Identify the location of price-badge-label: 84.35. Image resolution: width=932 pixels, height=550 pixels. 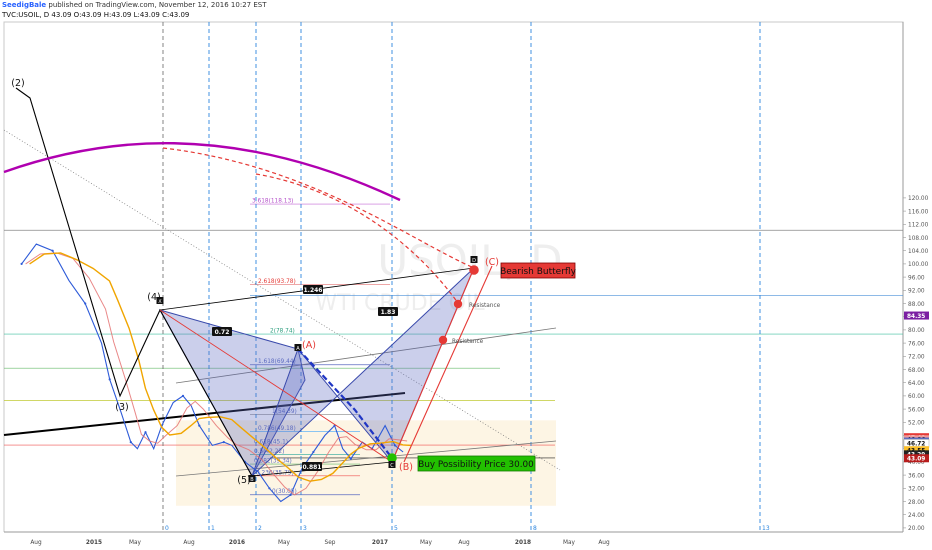
(916, 317).